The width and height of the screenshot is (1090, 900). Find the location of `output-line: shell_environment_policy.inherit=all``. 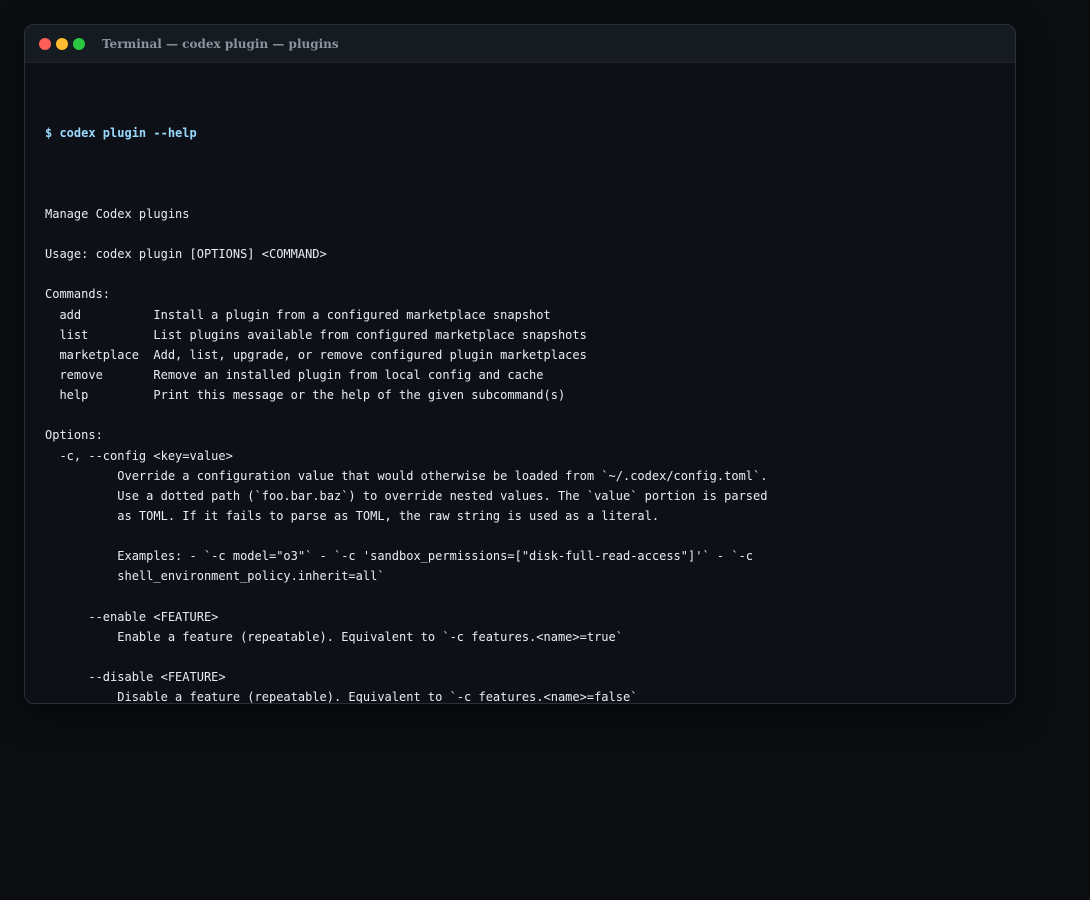

output-line: shell_environment_policy.inherit=all` is located at coordinates (215, 576).